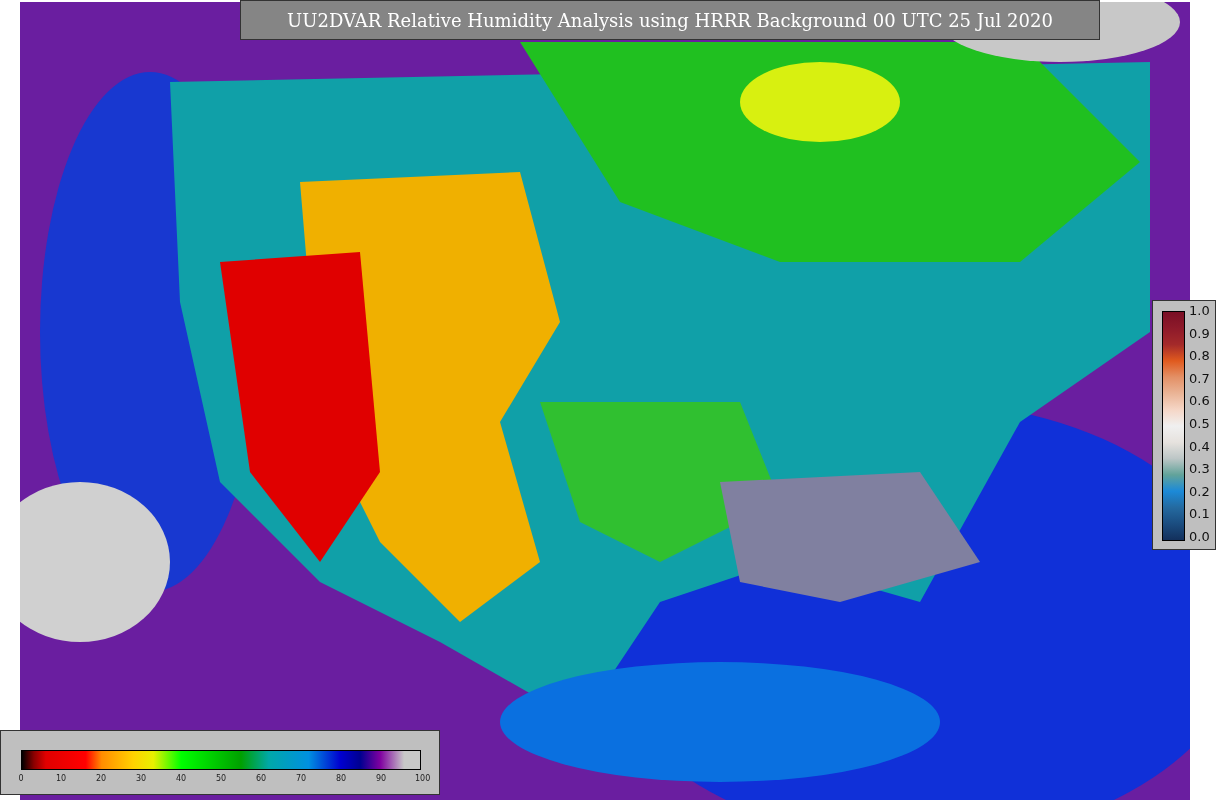 The image size is (1216, 800). I want to click on map-title: UU2DVAR Relative Humidity Analysis using HRRR Background 00 UTC 25 Jul 2020, so click(670, 20).